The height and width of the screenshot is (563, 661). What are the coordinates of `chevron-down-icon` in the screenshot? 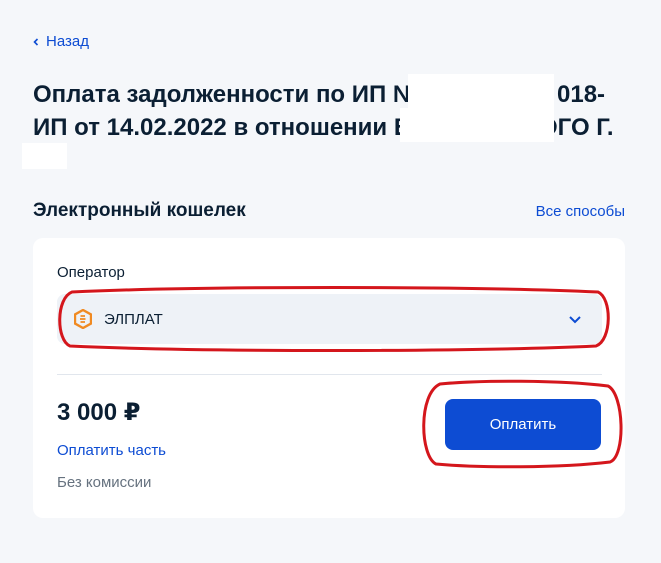 It's located at (575, 319).